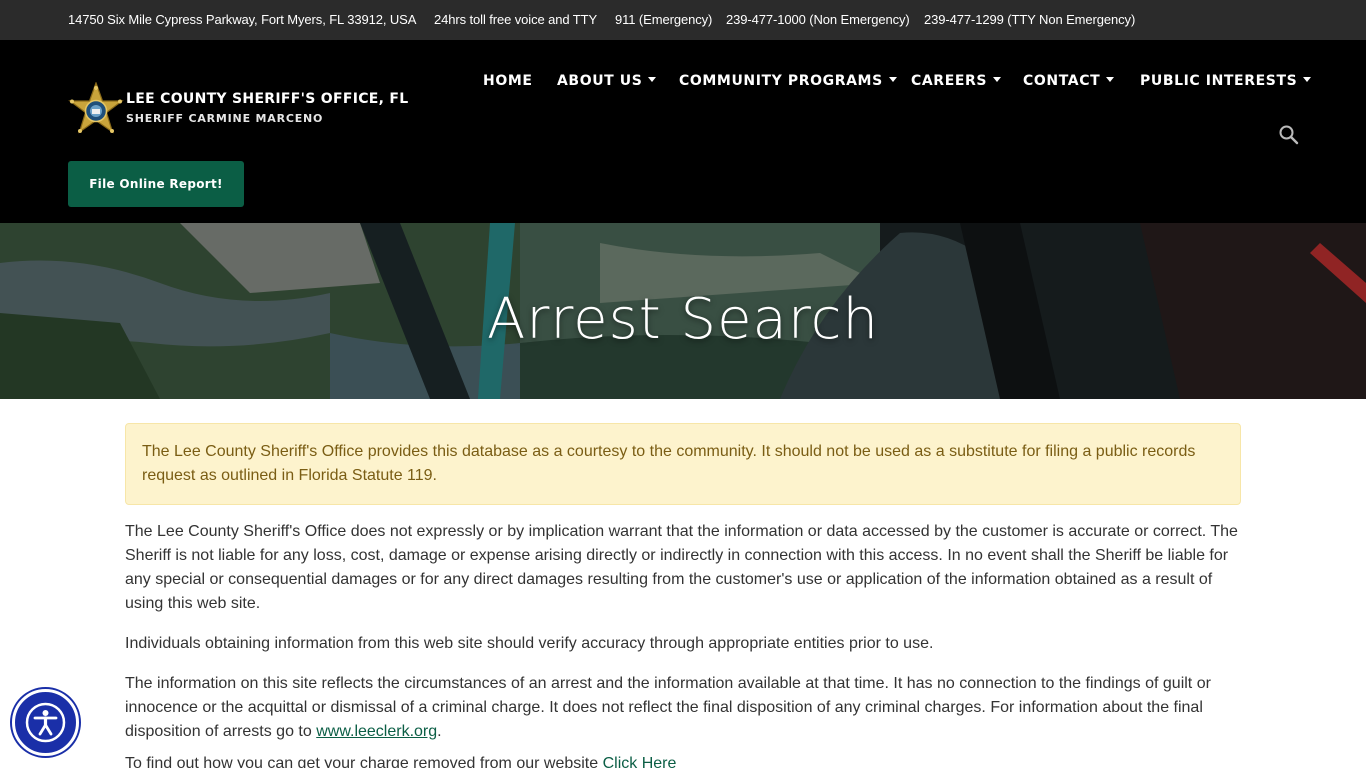 The width and height of the screenshot is (1366, 768). Describe the element at coordinates (949, 81) in the screenshot. I see `nav-careers-label: CAREERS` at that location.